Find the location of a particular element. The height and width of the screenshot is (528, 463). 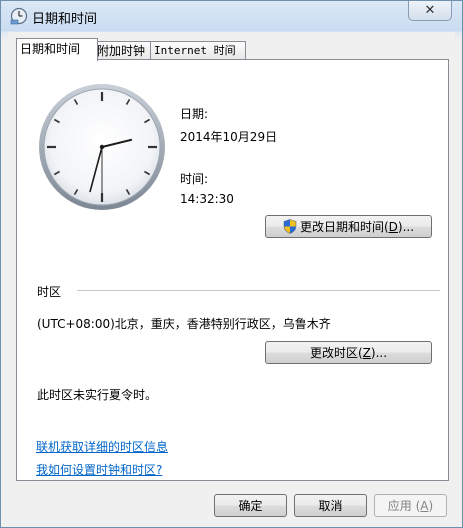

cancel-button: 取消 is located at coordinates (330, 505).